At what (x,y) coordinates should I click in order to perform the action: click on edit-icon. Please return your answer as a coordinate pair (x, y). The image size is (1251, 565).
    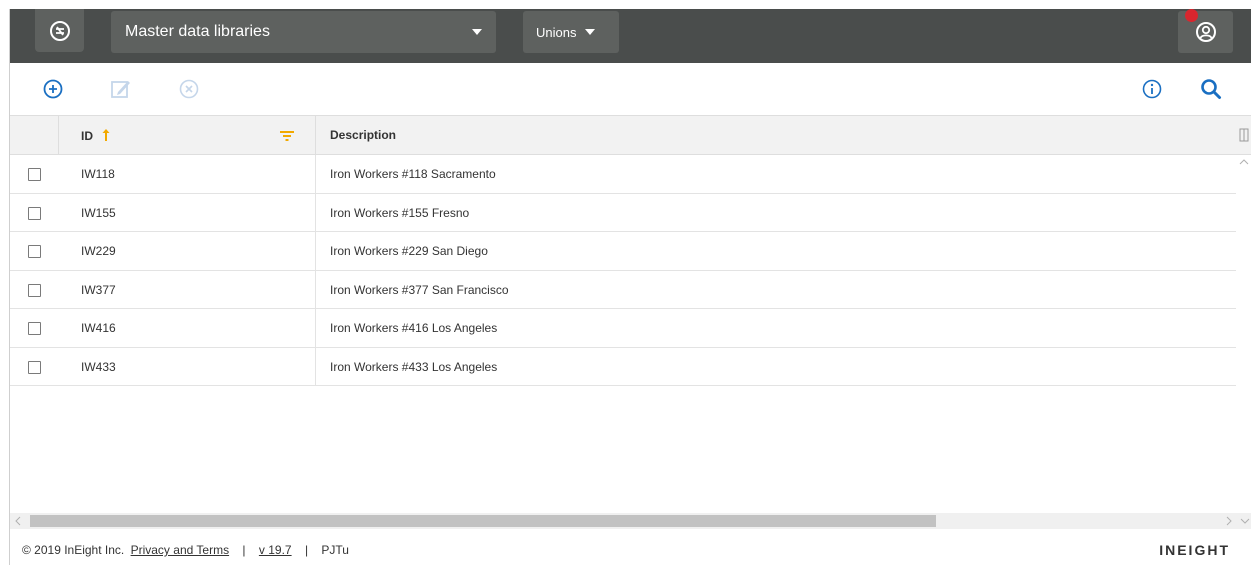
    Looking at the image, I should click on (120, 89).